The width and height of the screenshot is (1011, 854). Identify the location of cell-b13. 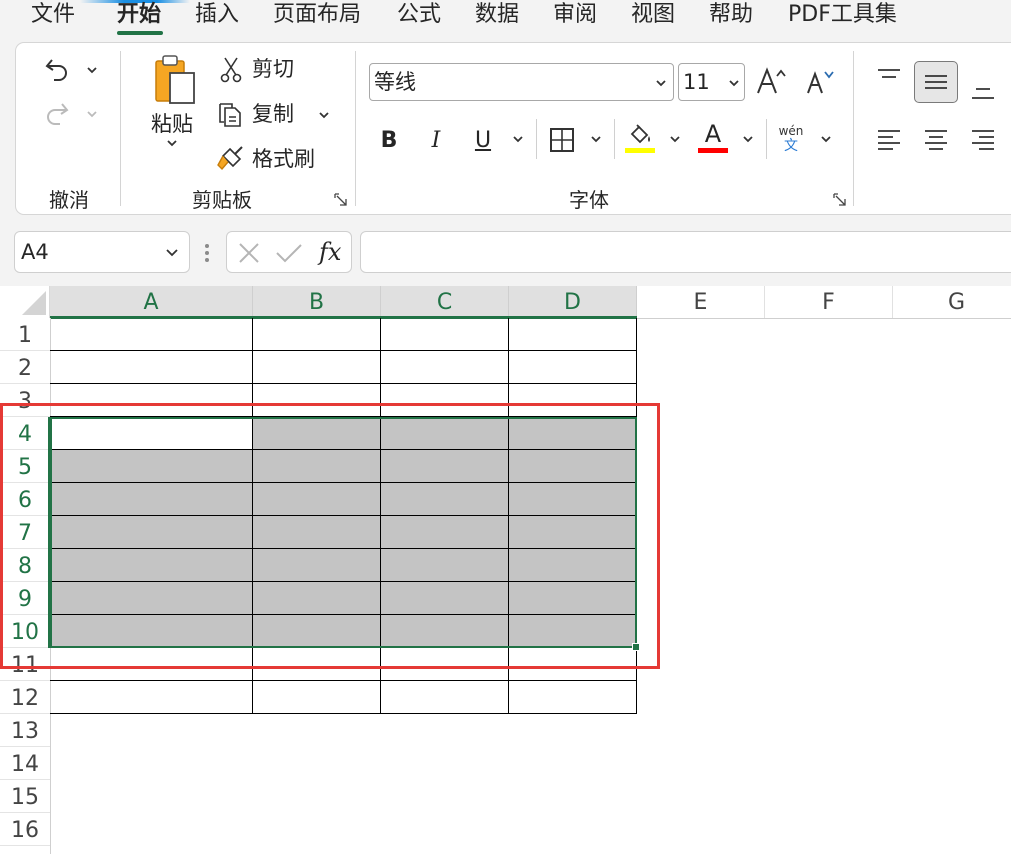
(317, 730).